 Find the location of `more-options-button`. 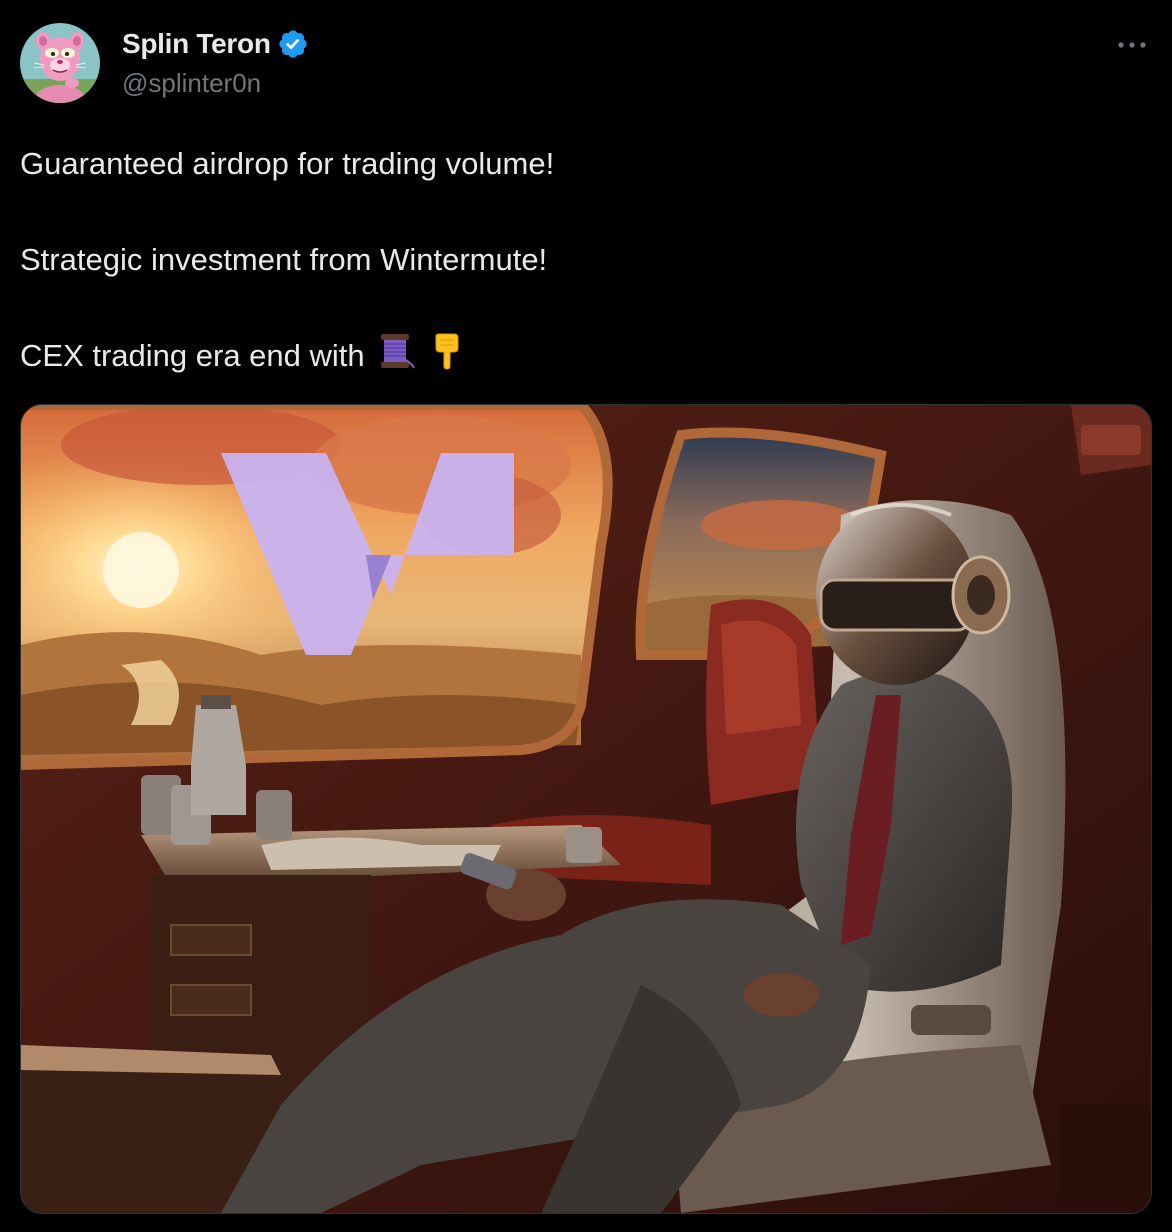

more-options-button is located at coordinates (1132, 45).